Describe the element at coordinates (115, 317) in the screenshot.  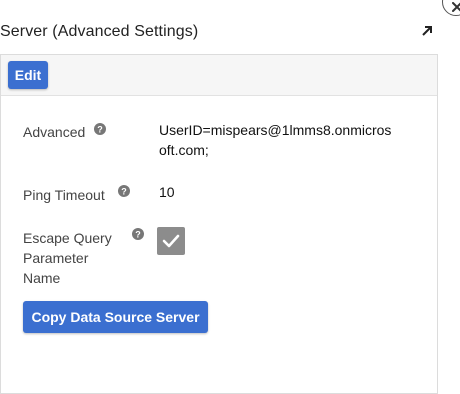
I see `copy-data-source-server-button: Copy Data Source Server` at that location.